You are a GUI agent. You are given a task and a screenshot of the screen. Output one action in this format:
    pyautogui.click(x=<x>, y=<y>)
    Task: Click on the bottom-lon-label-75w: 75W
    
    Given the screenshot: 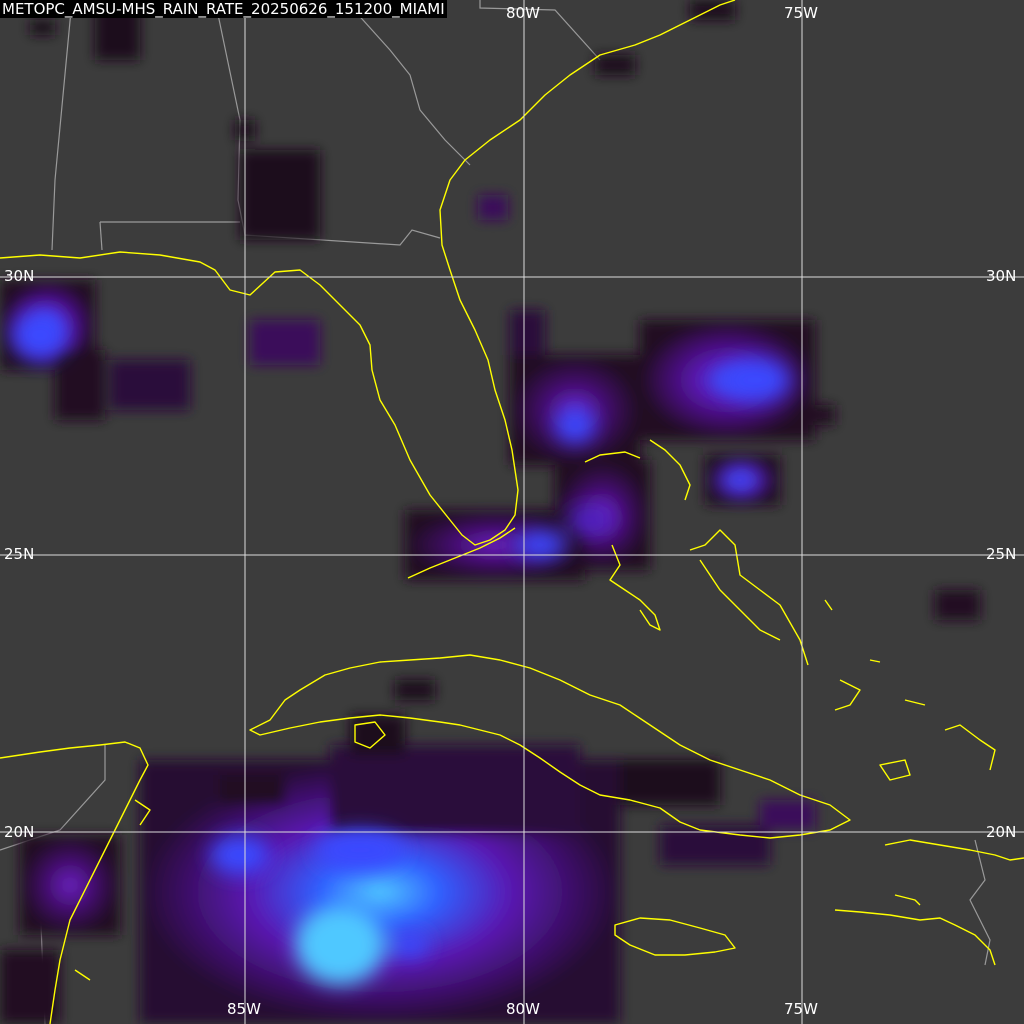 What is the action you would take?
    pyautogui.click(x=801, y=1009)
    